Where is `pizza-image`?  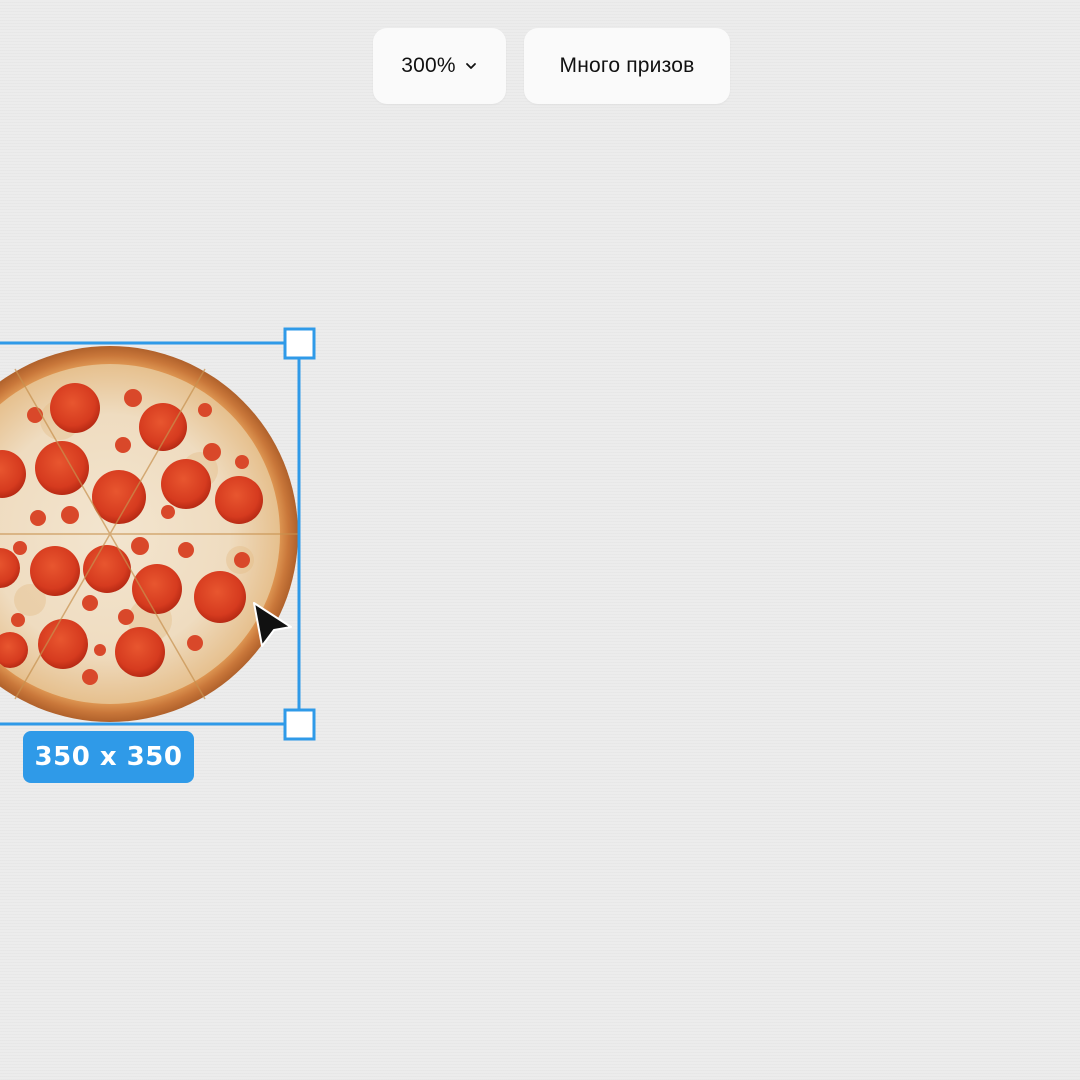
pizza-image is located at coordinates (150, 534).